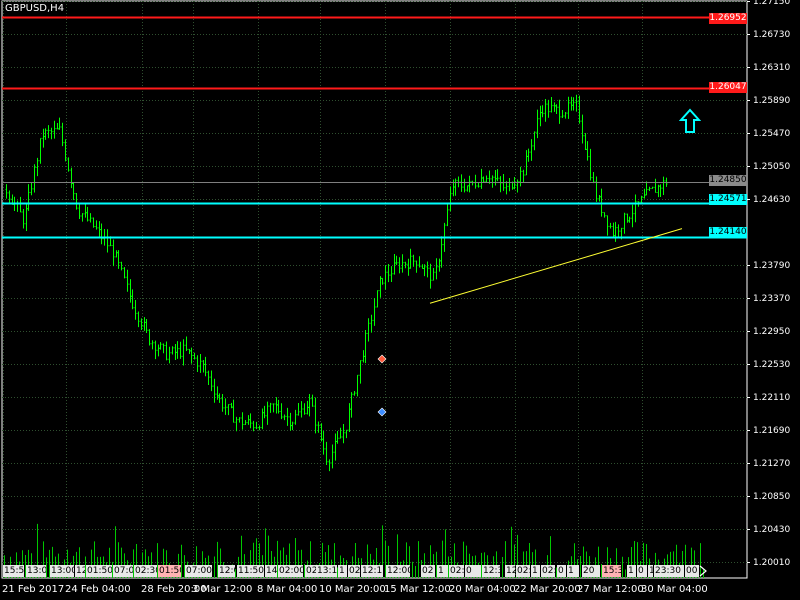  I want to click on price-axis-label: 1.25890, so click(772, 100).